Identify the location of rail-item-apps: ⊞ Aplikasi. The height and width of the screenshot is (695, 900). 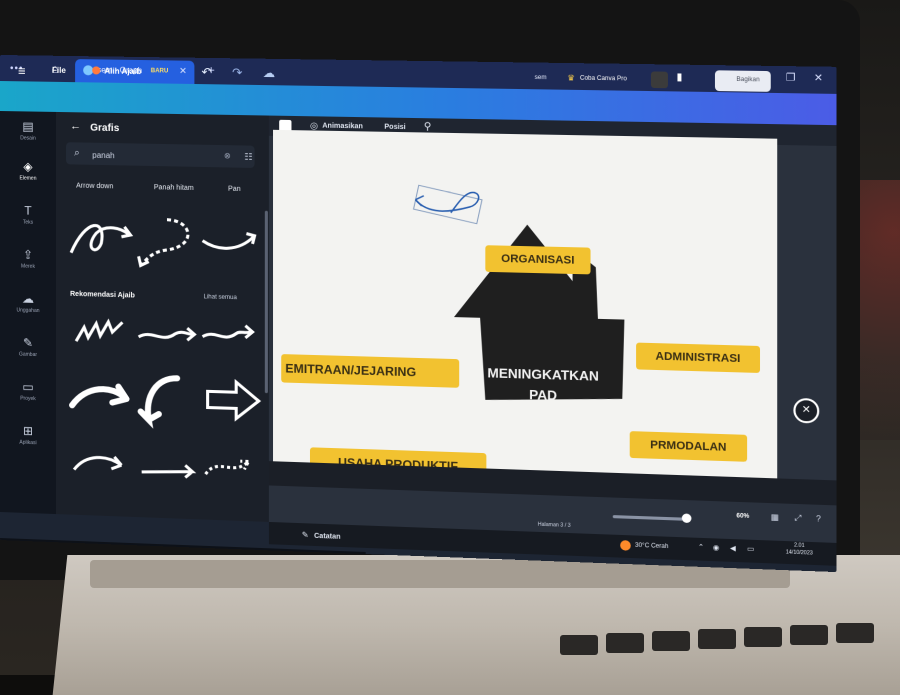
(28, 442).